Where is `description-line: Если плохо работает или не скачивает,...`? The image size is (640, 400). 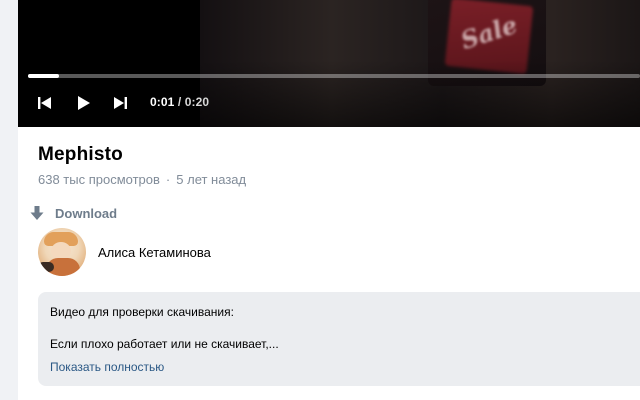 description-line: Если плохо работает или не скачивает,... is located at coordinates (164, 344).